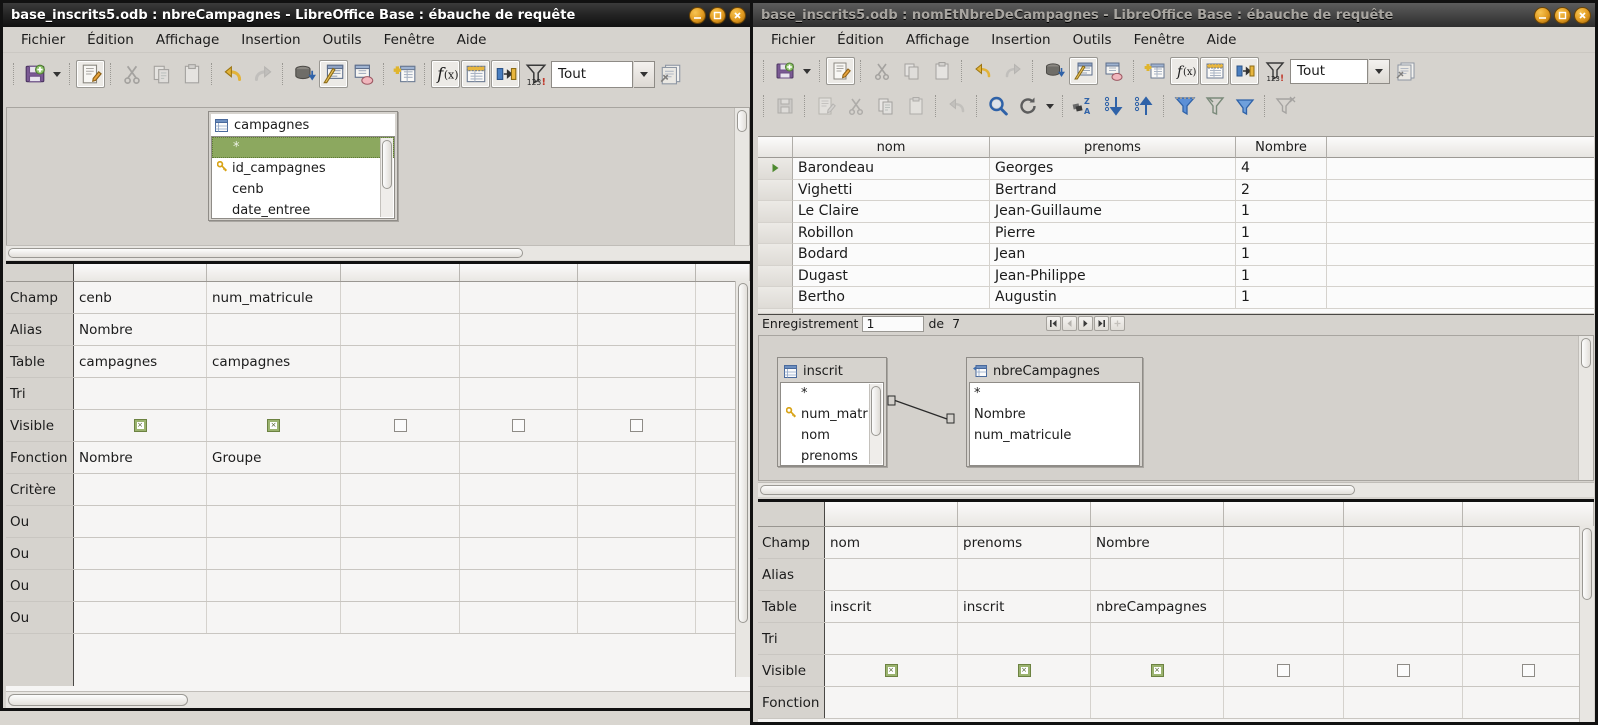 The height and width of the screenshot is (725, 1598). I want to click on query-cell-visible: ×, so click(274, 425).